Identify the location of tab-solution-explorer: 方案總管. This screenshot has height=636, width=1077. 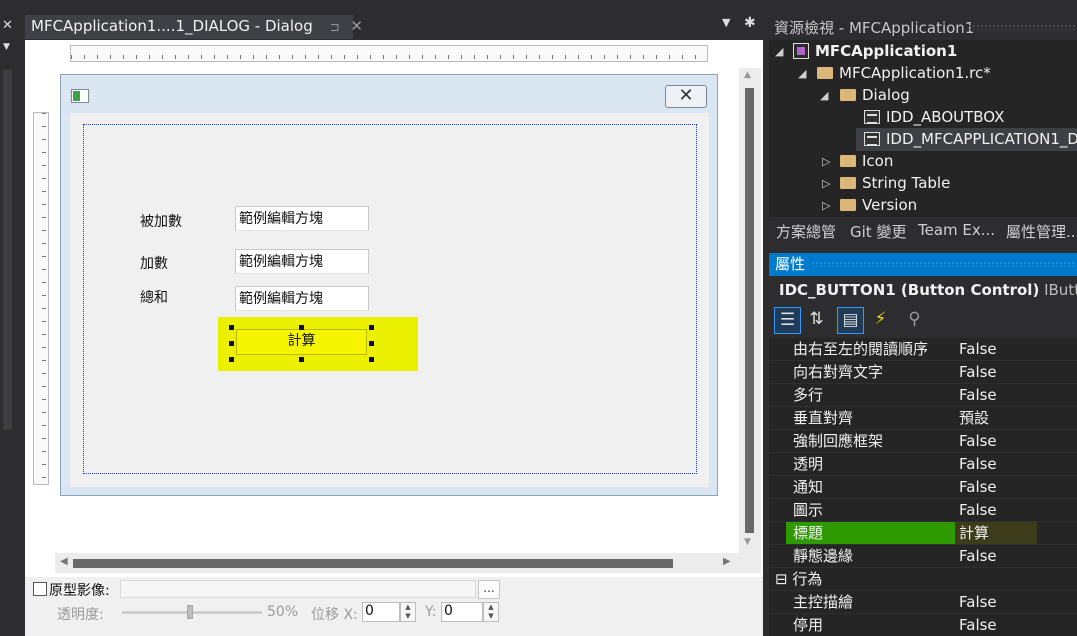
(806, 231).